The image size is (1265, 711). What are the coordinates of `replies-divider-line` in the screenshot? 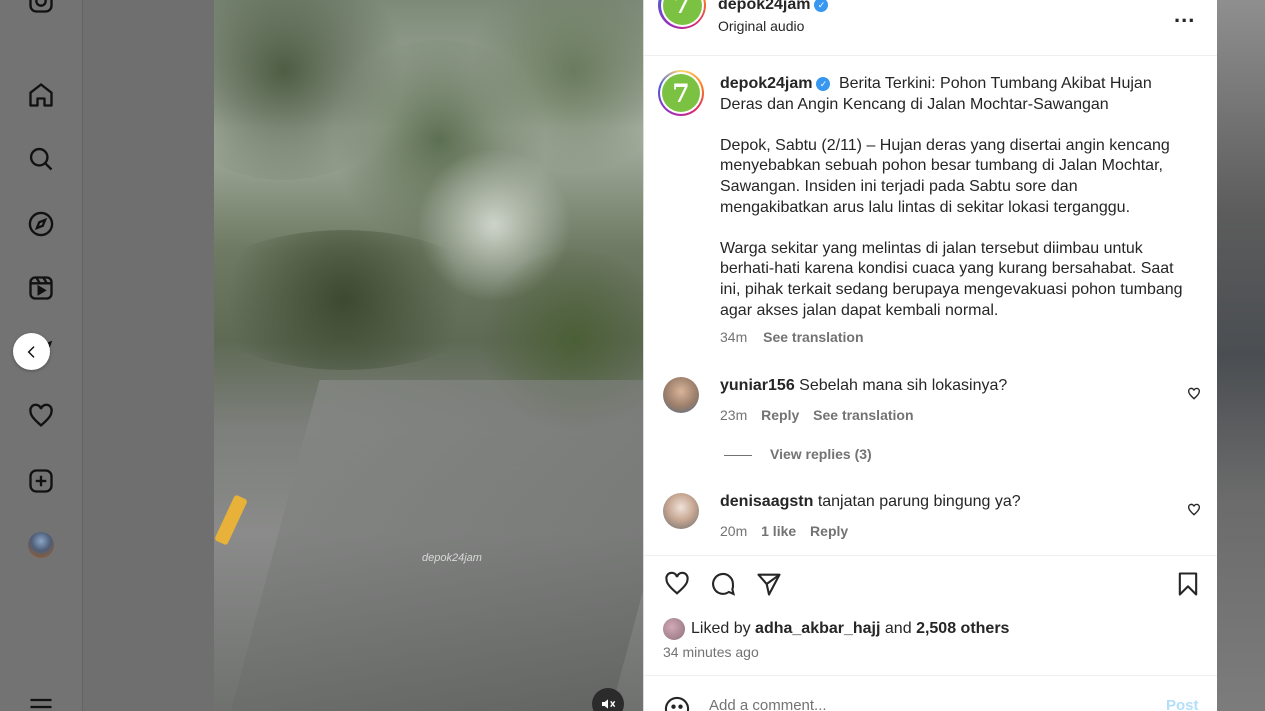 It's located at (738, 455).